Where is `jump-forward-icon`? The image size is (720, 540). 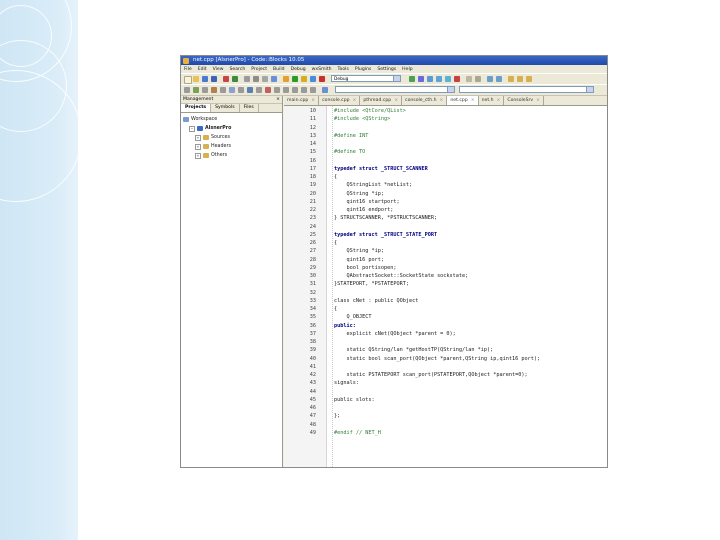 jump-forward-icon is located at coordinates (499, 79).